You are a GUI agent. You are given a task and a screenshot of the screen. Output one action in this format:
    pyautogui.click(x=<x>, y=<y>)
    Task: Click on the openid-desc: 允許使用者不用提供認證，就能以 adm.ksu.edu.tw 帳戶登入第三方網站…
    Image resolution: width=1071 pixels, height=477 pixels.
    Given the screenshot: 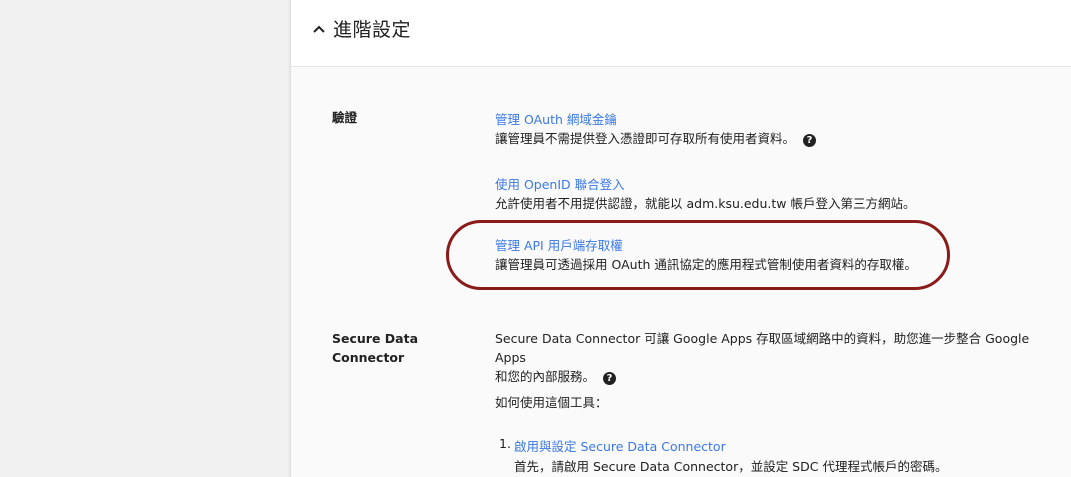 What is the action you would take?
    pyautogui.click(x=705, y=203)
    